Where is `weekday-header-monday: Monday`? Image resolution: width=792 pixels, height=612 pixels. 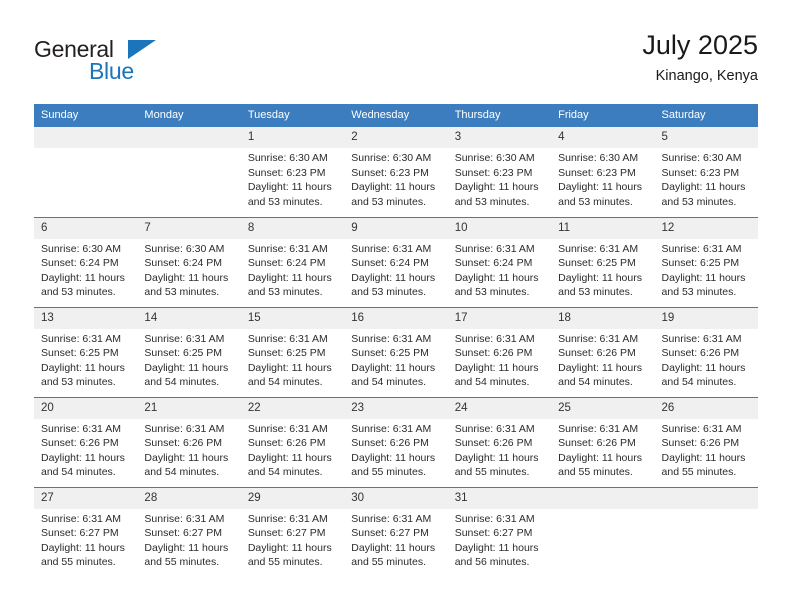 weekday-header-monday: Monday is located at coordinates (189, 115).